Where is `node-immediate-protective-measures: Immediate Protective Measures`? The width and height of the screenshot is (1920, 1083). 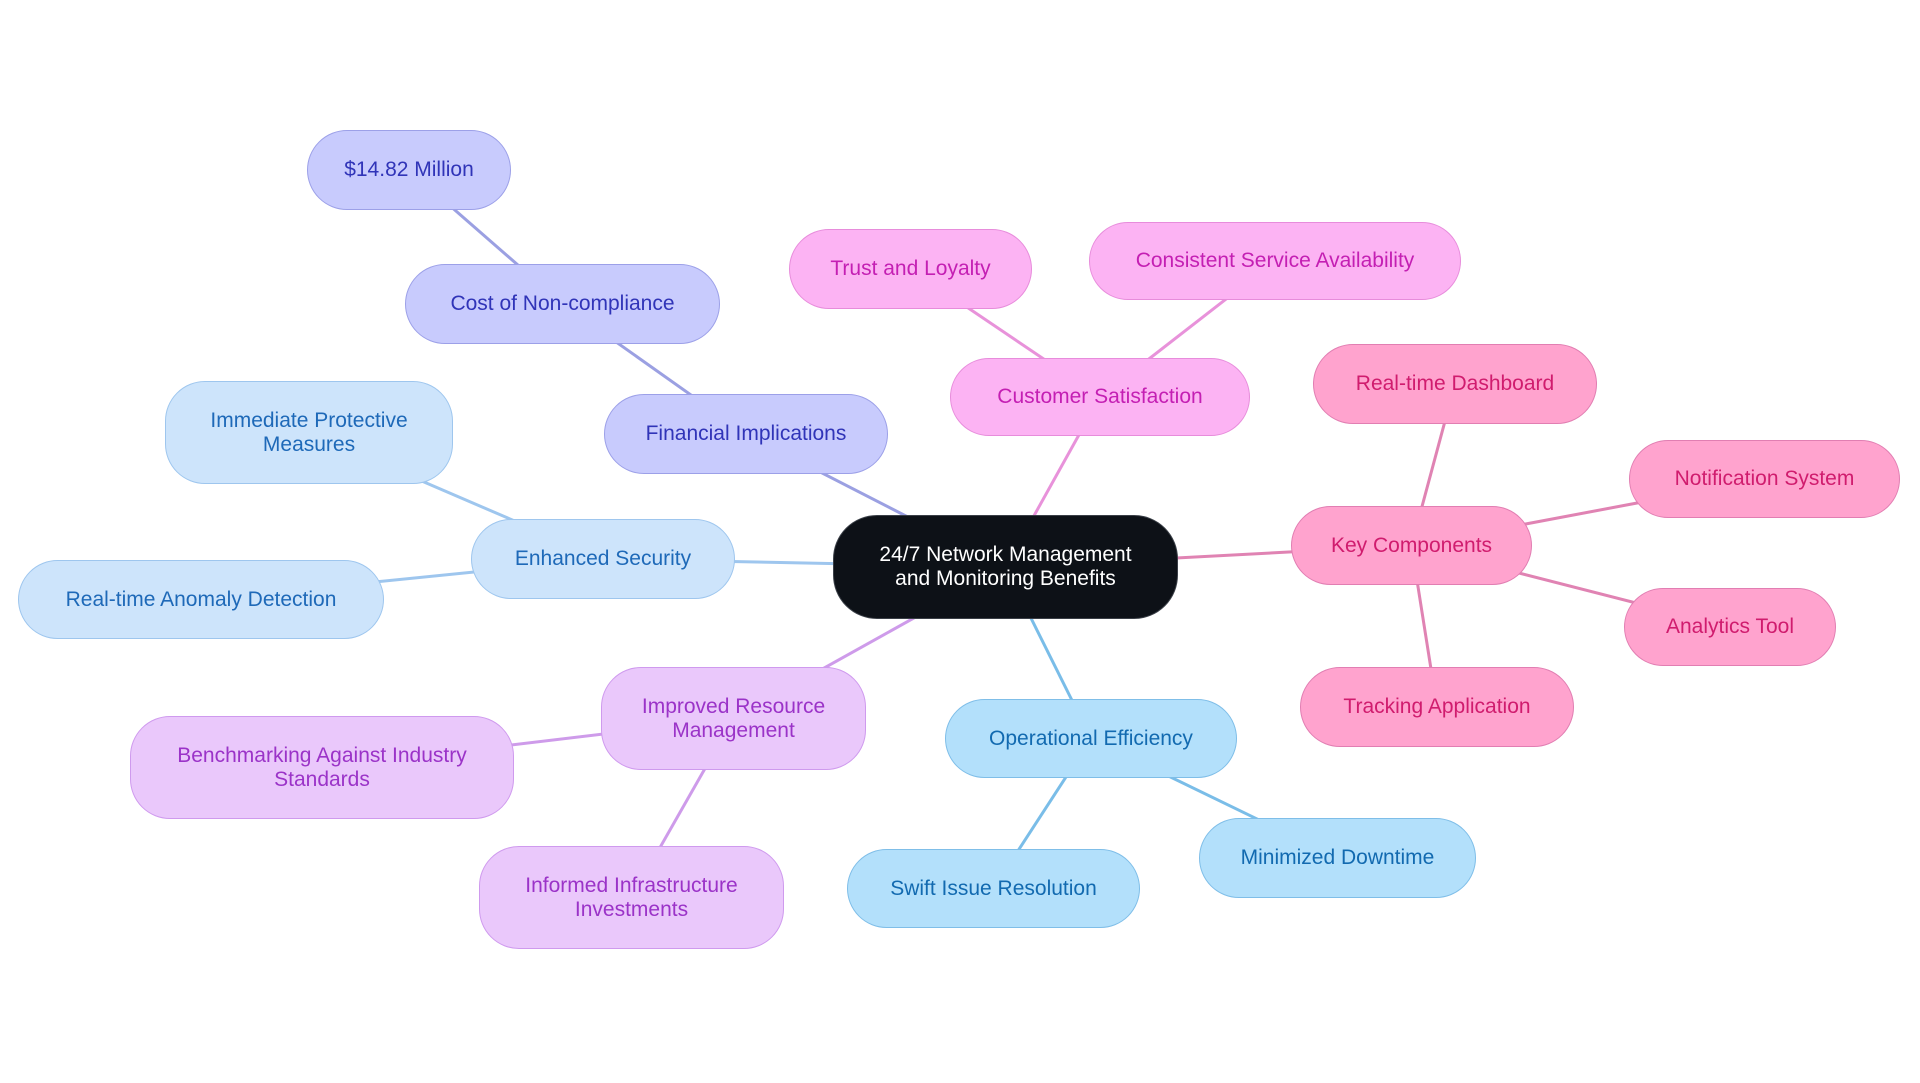
node-immediate-protective-measures: Immediate Protective Measures is located at coordinates (309, 432).